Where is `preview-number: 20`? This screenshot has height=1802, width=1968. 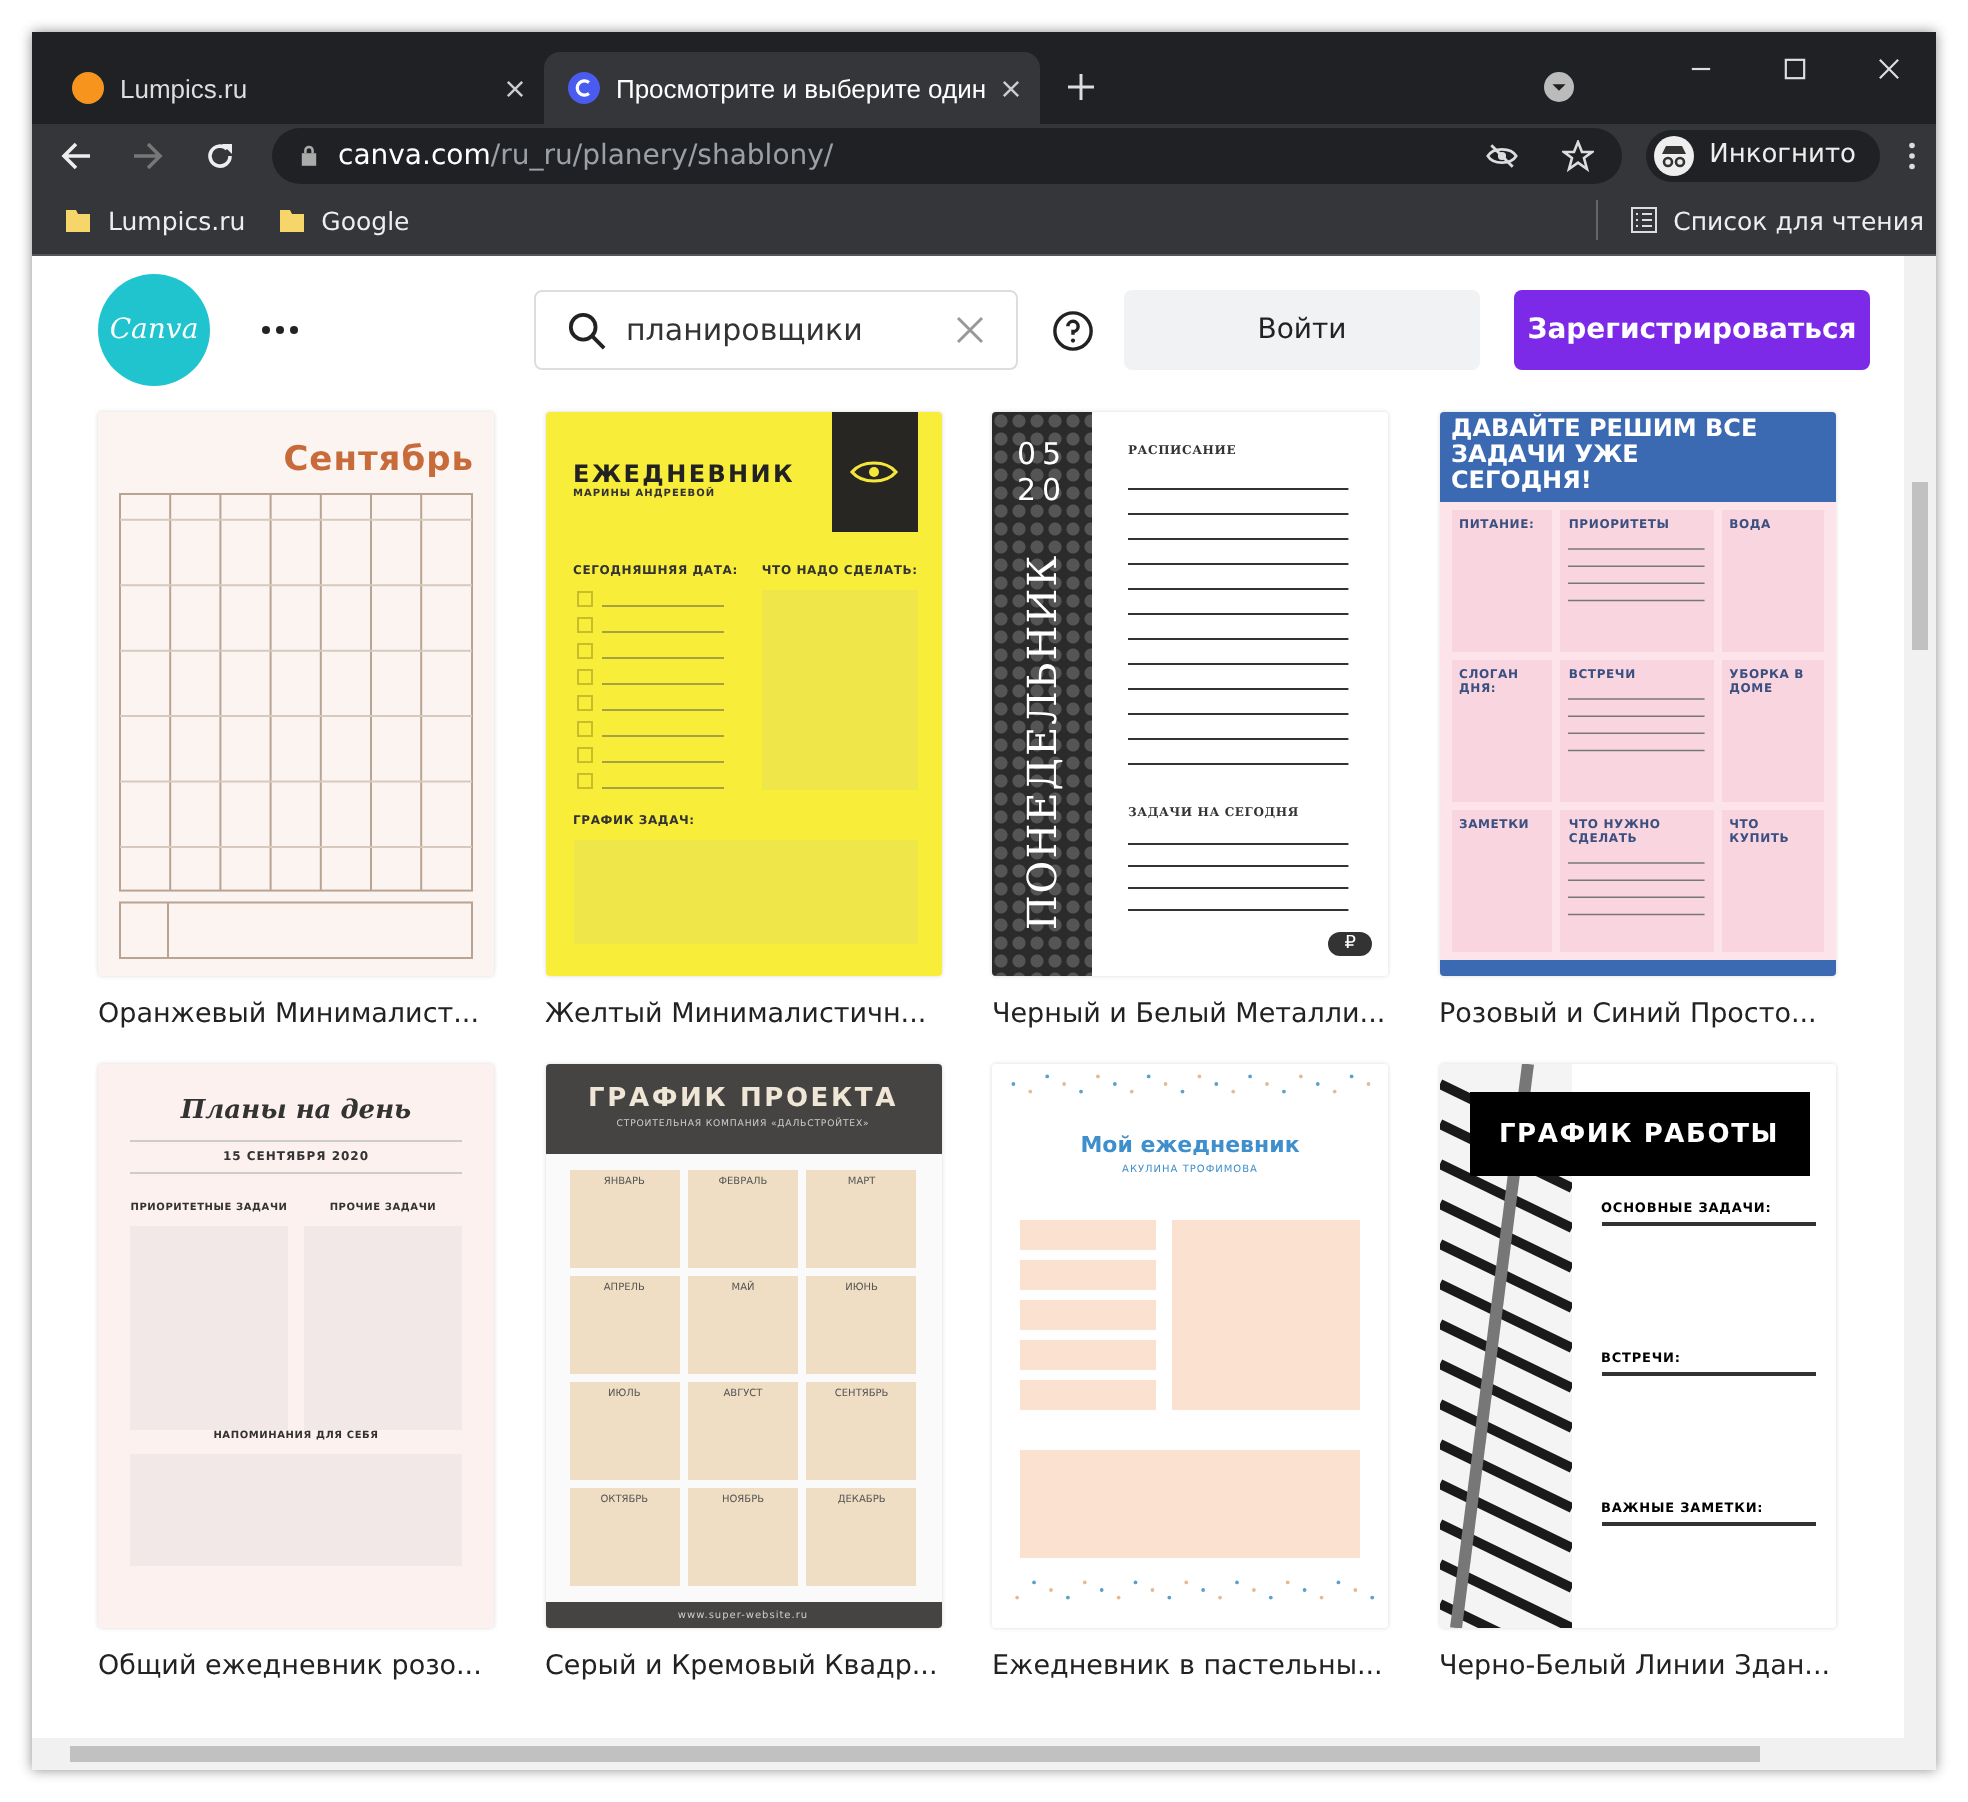 preview-number: 20 is located at coordinates (1042, 490).